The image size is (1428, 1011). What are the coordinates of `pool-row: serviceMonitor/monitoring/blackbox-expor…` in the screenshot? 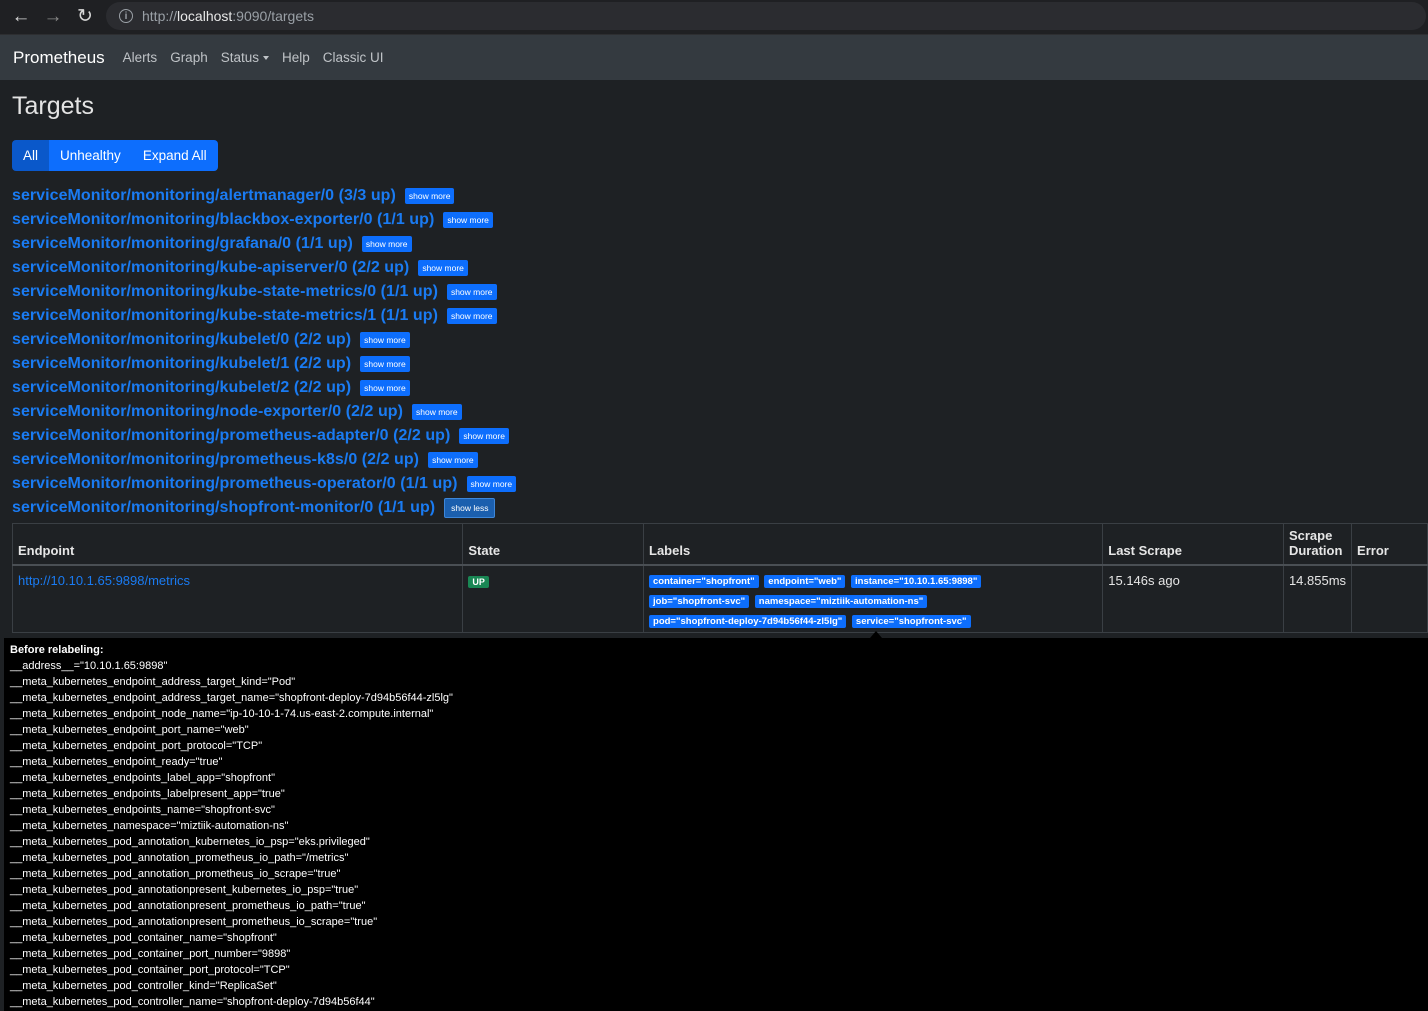 It's located at (264, 220).